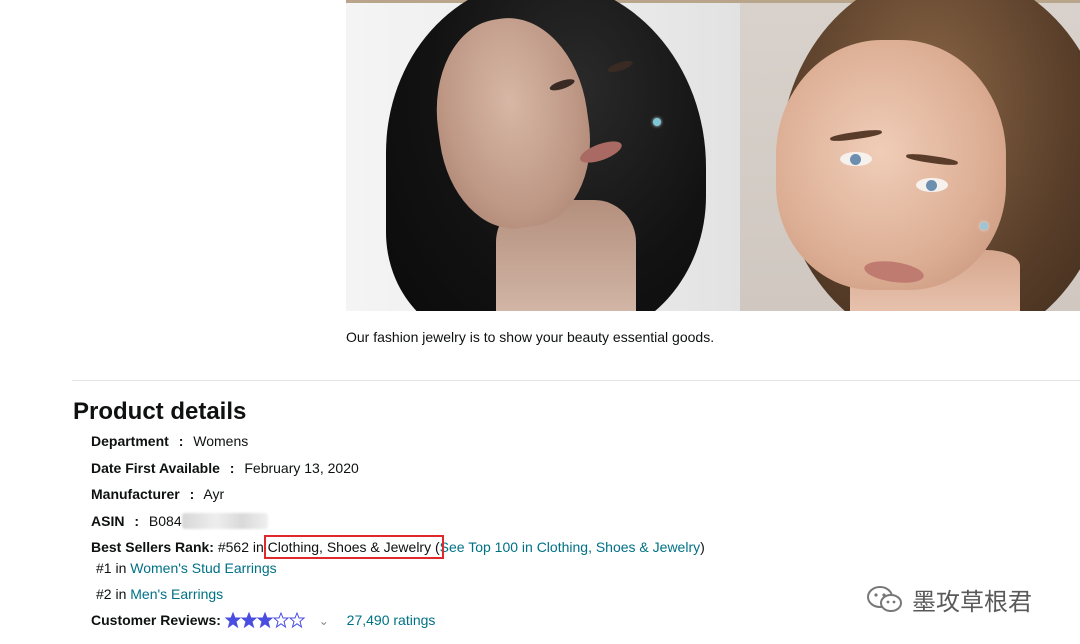 The image size is (1080, 644). What do you see at coordinates (155, 468) in the screenshot?
I see `date-first-label: Date First Available` at bounding box center [155, 468].